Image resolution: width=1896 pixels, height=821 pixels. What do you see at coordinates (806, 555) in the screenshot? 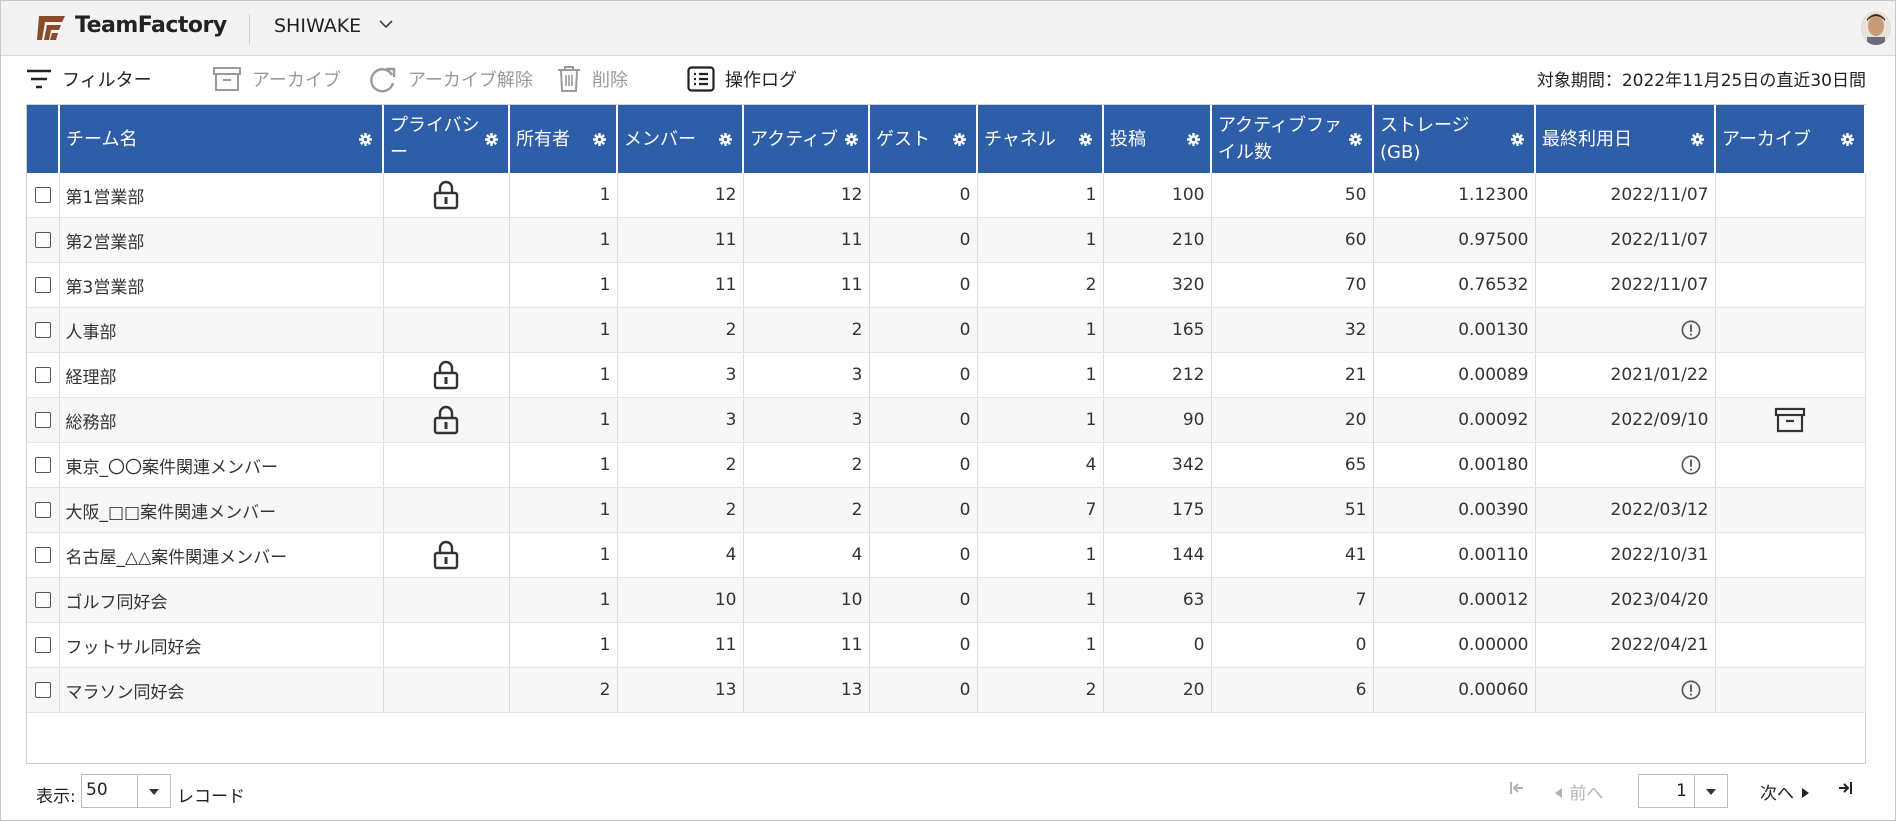
I see `active-cell: 4` at bounding box center [806, 555].